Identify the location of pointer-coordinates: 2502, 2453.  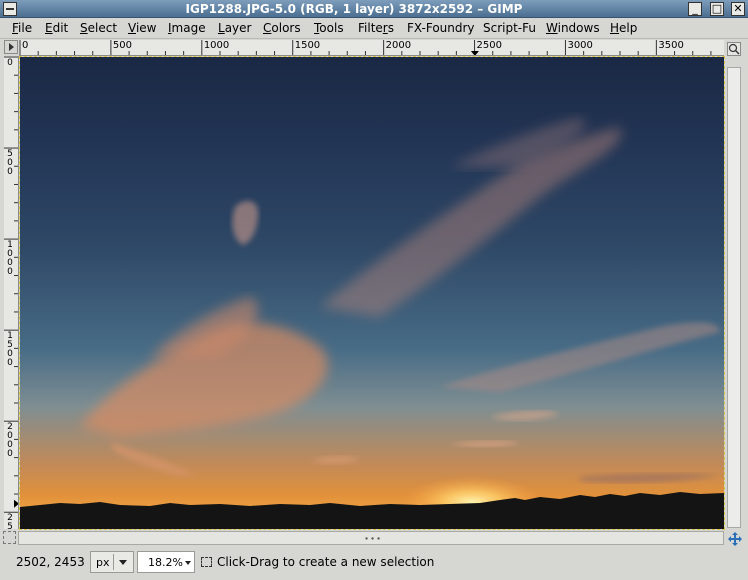
(50, 562).